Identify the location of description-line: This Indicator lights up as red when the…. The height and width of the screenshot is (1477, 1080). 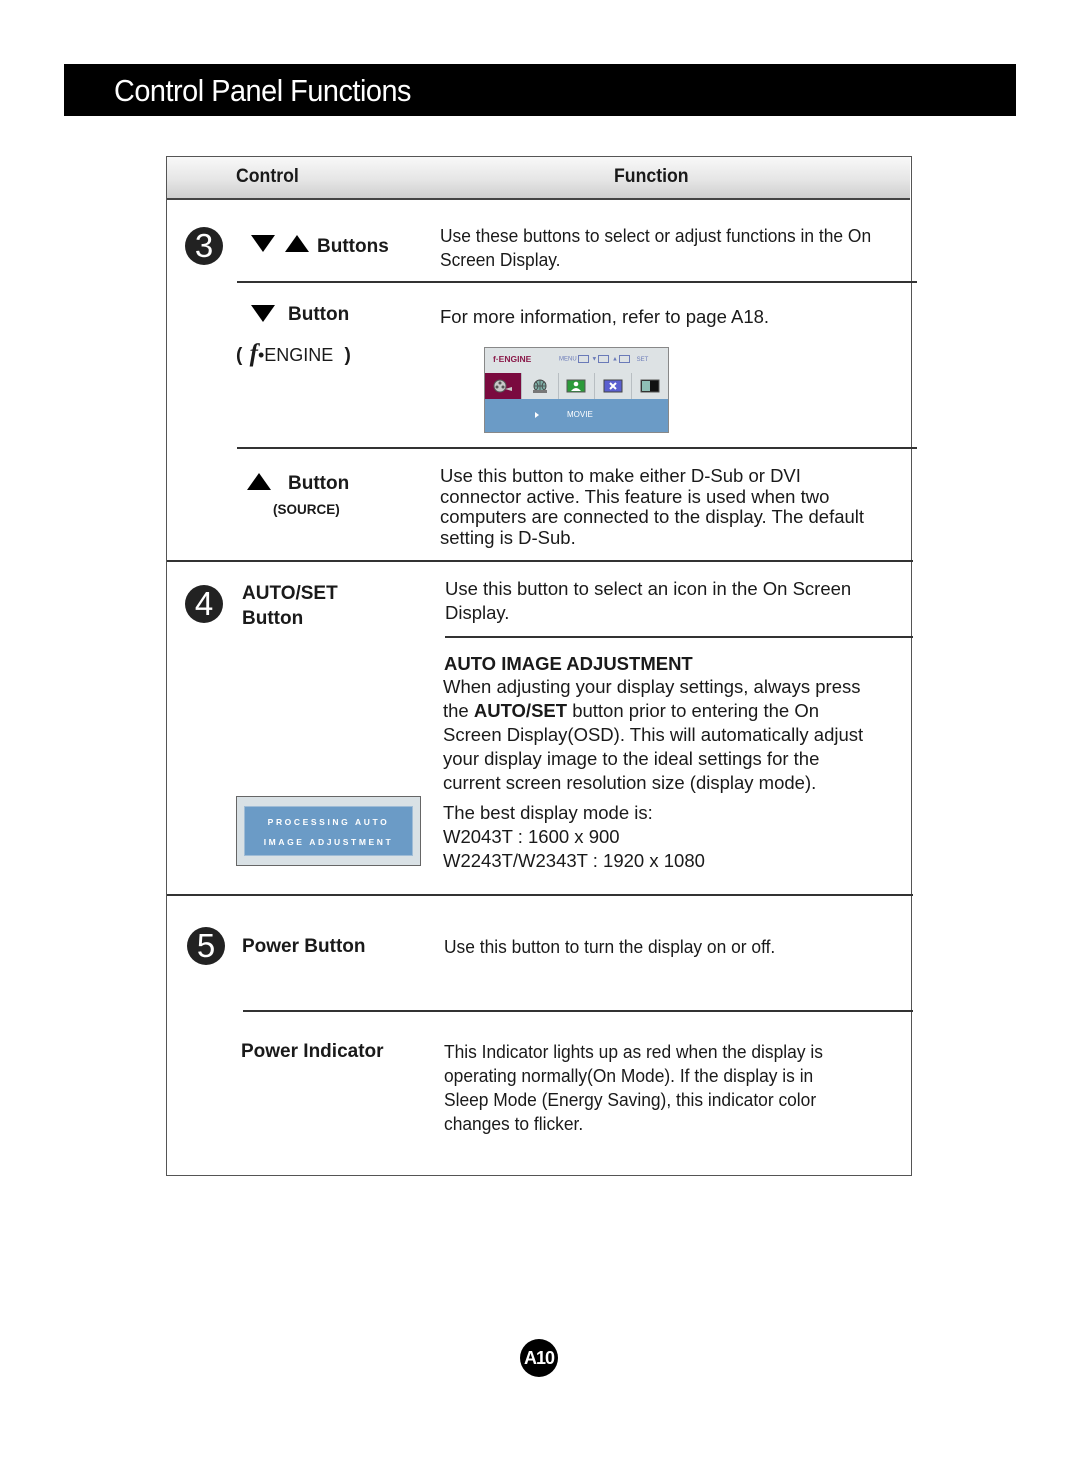
(633, 1051).